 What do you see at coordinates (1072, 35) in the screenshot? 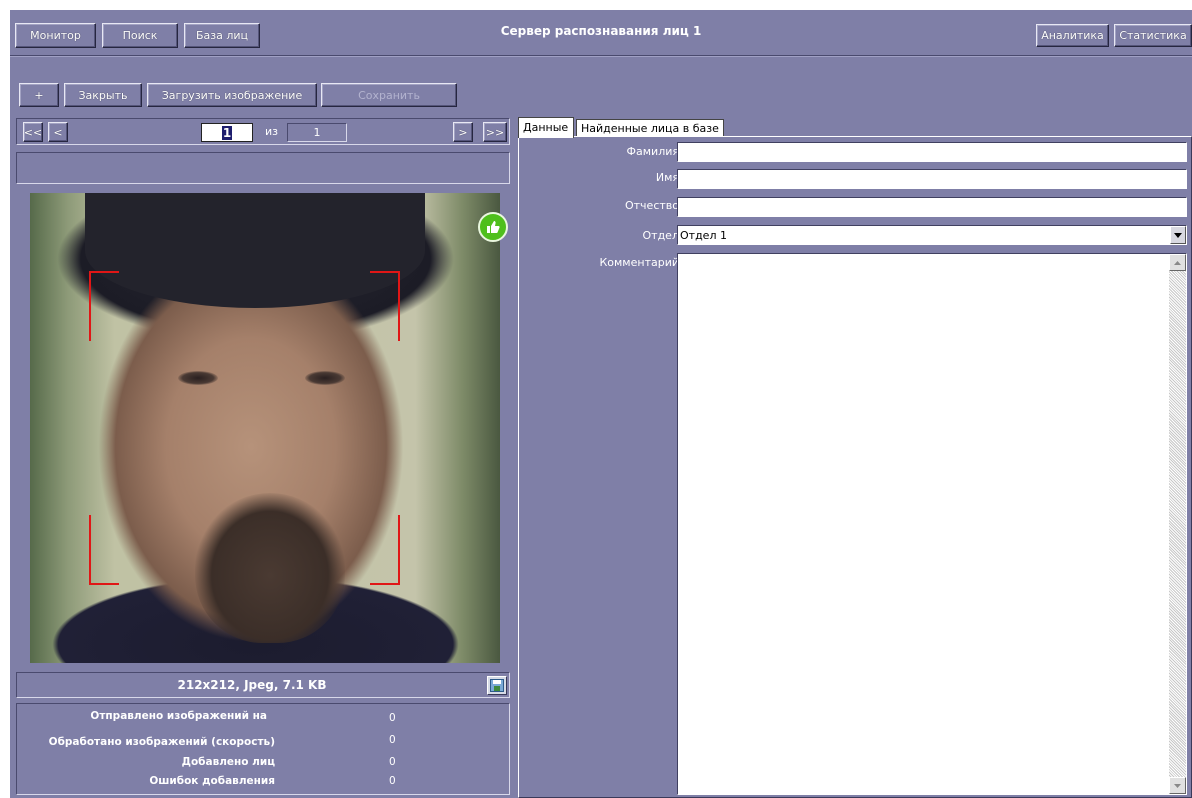
I see `analytics-button: Аналитика` at bounding box center [1072, 35].